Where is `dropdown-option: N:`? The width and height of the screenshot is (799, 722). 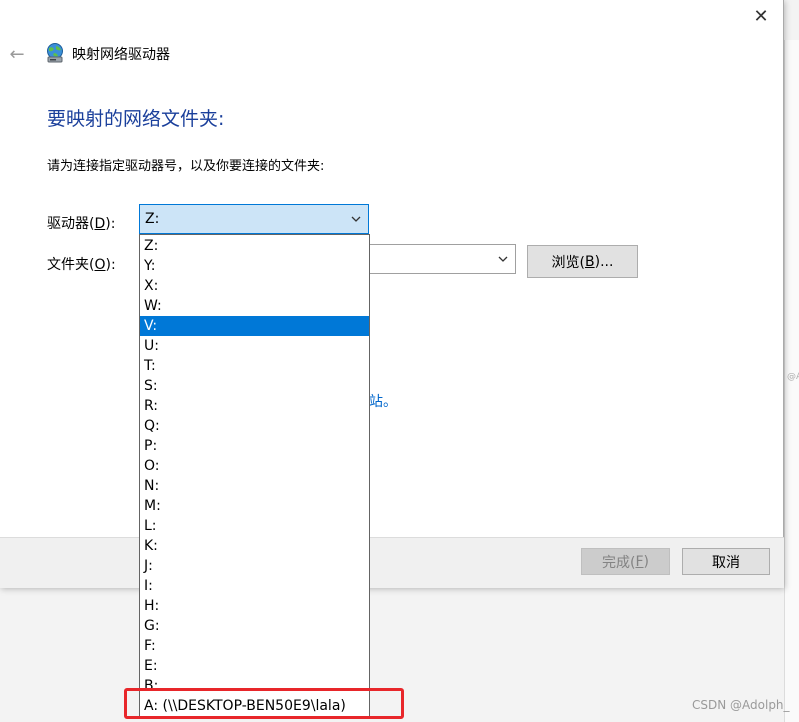 dropdown-option: N: is located at coordinates (254, 486).